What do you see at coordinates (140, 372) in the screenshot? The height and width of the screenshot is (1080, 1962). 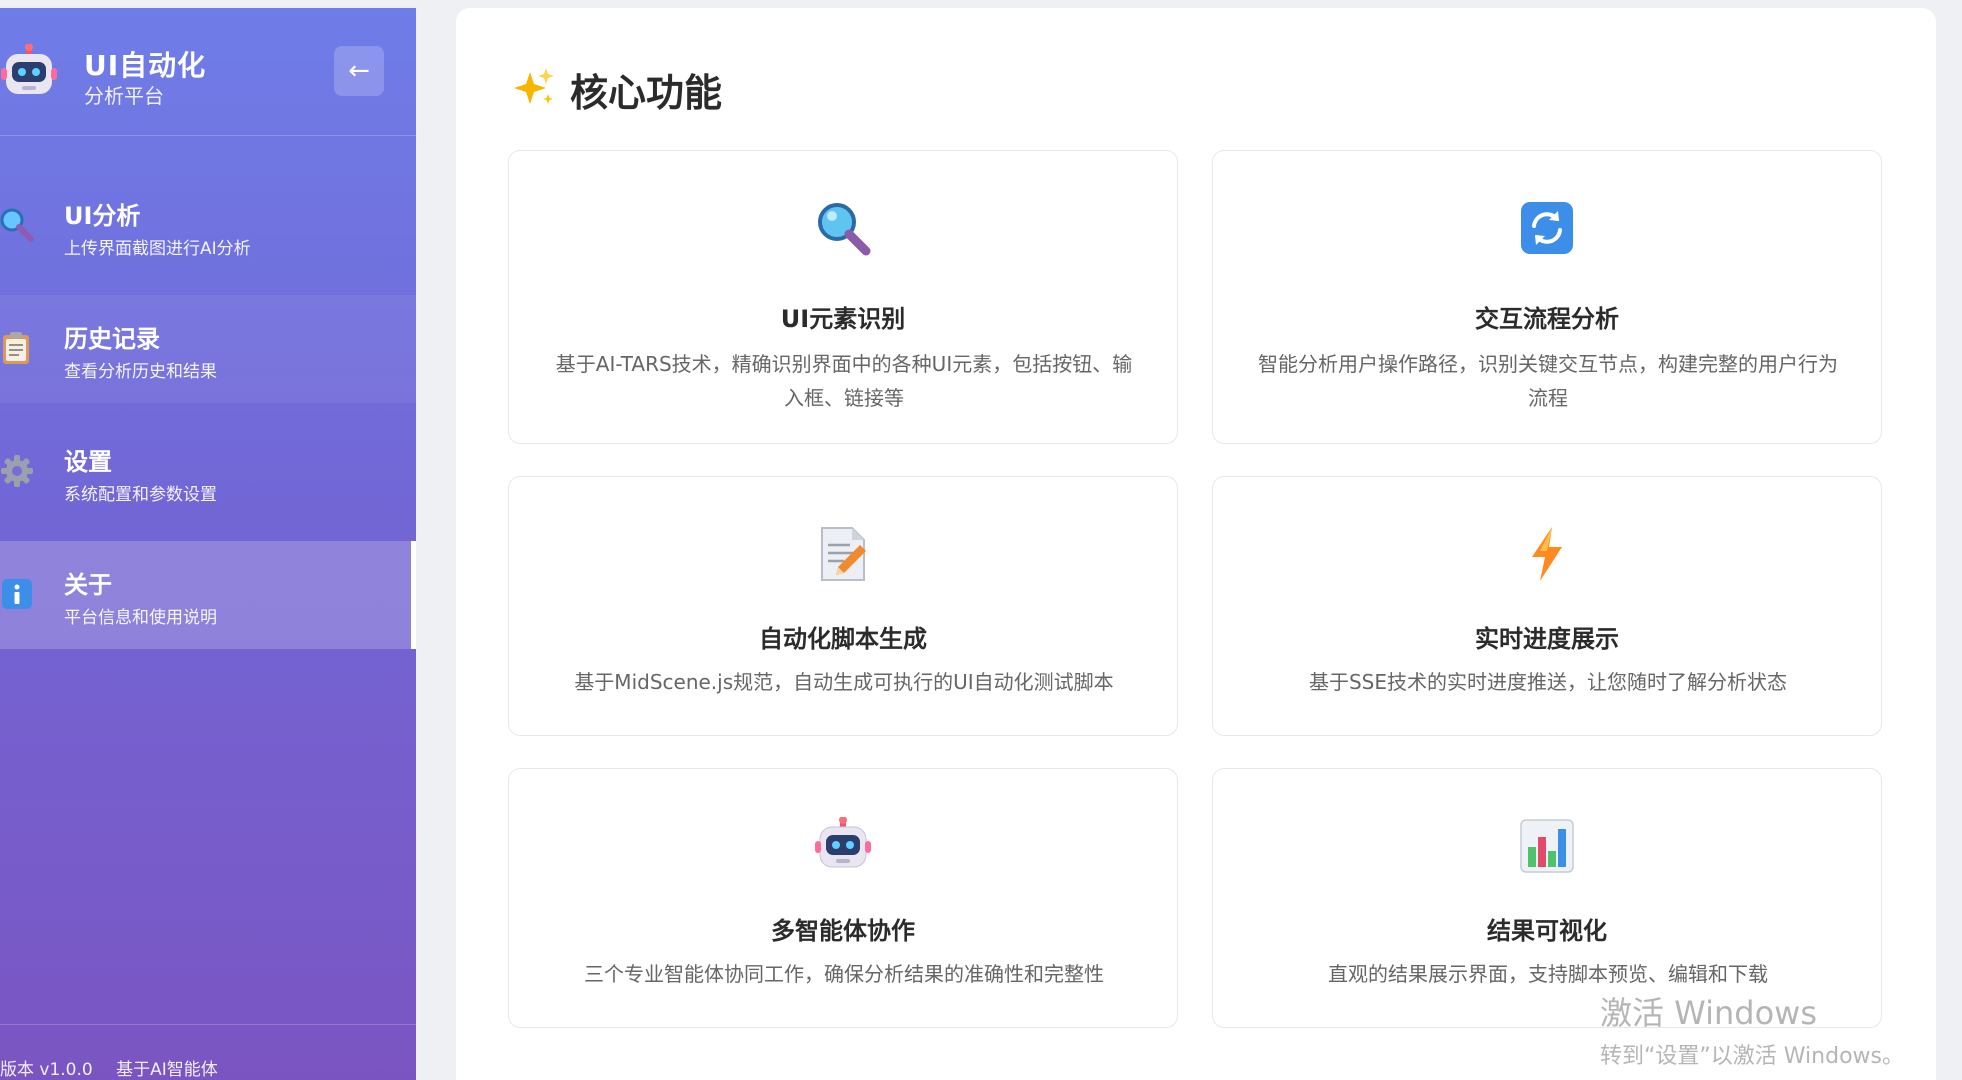 I see `sidebar-item-desc: 查看分析历史和结果` at bounding box center [140, 372].